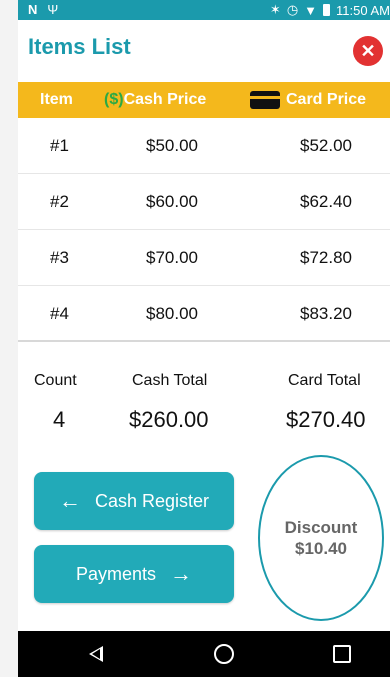 Image resolution: width=390 pixels, height=677 pixels. Describe the element at coordinates (204, 10) in the screenshot. I see `status-bar: N Ψ ✶ ◷ ▼ 11:50 AM` at that location.